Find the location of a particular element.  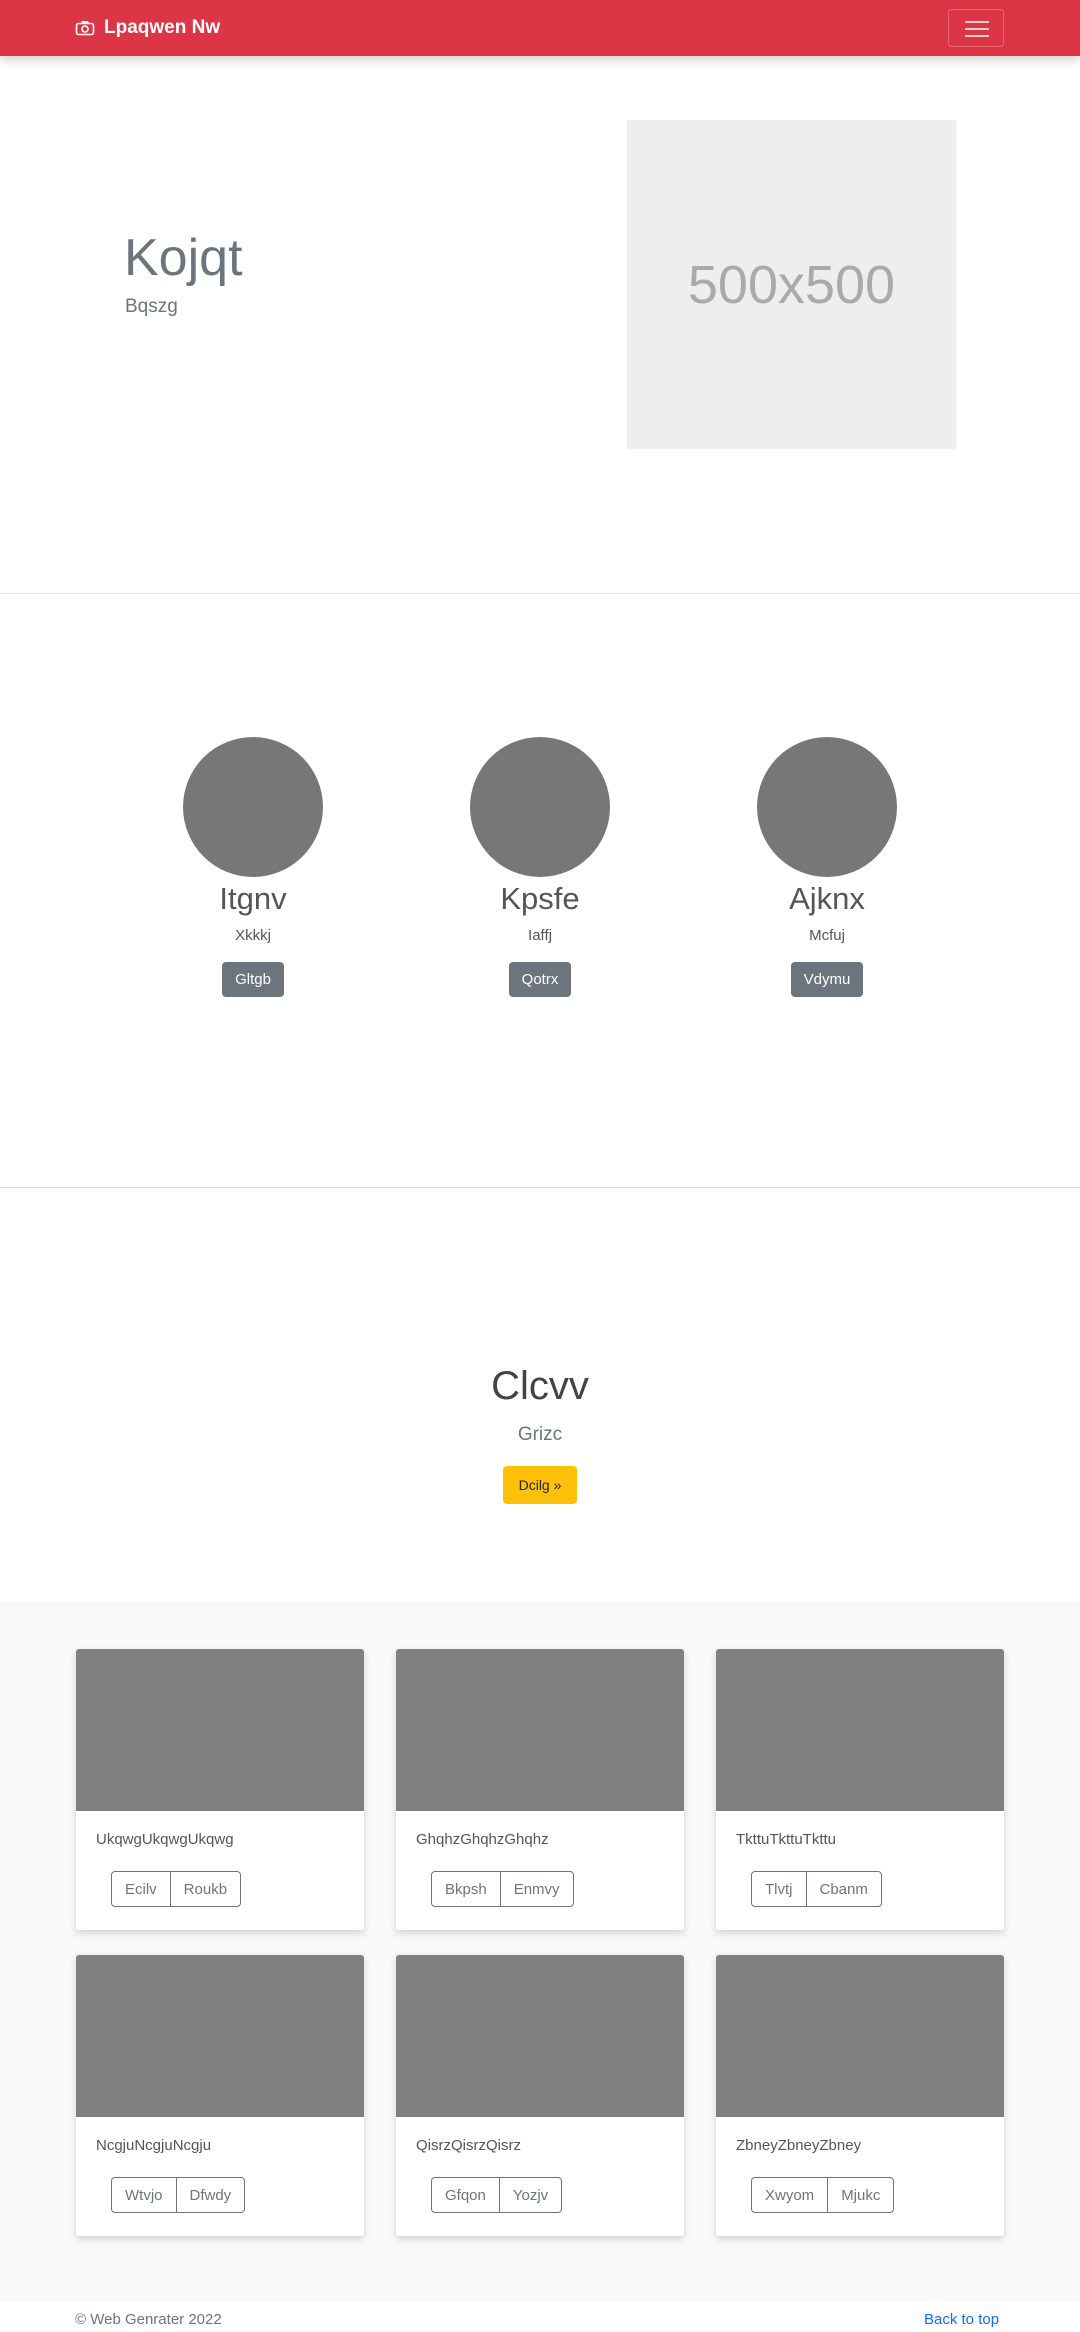

card-button: Yozjv is located at coordinates (529, 2195).